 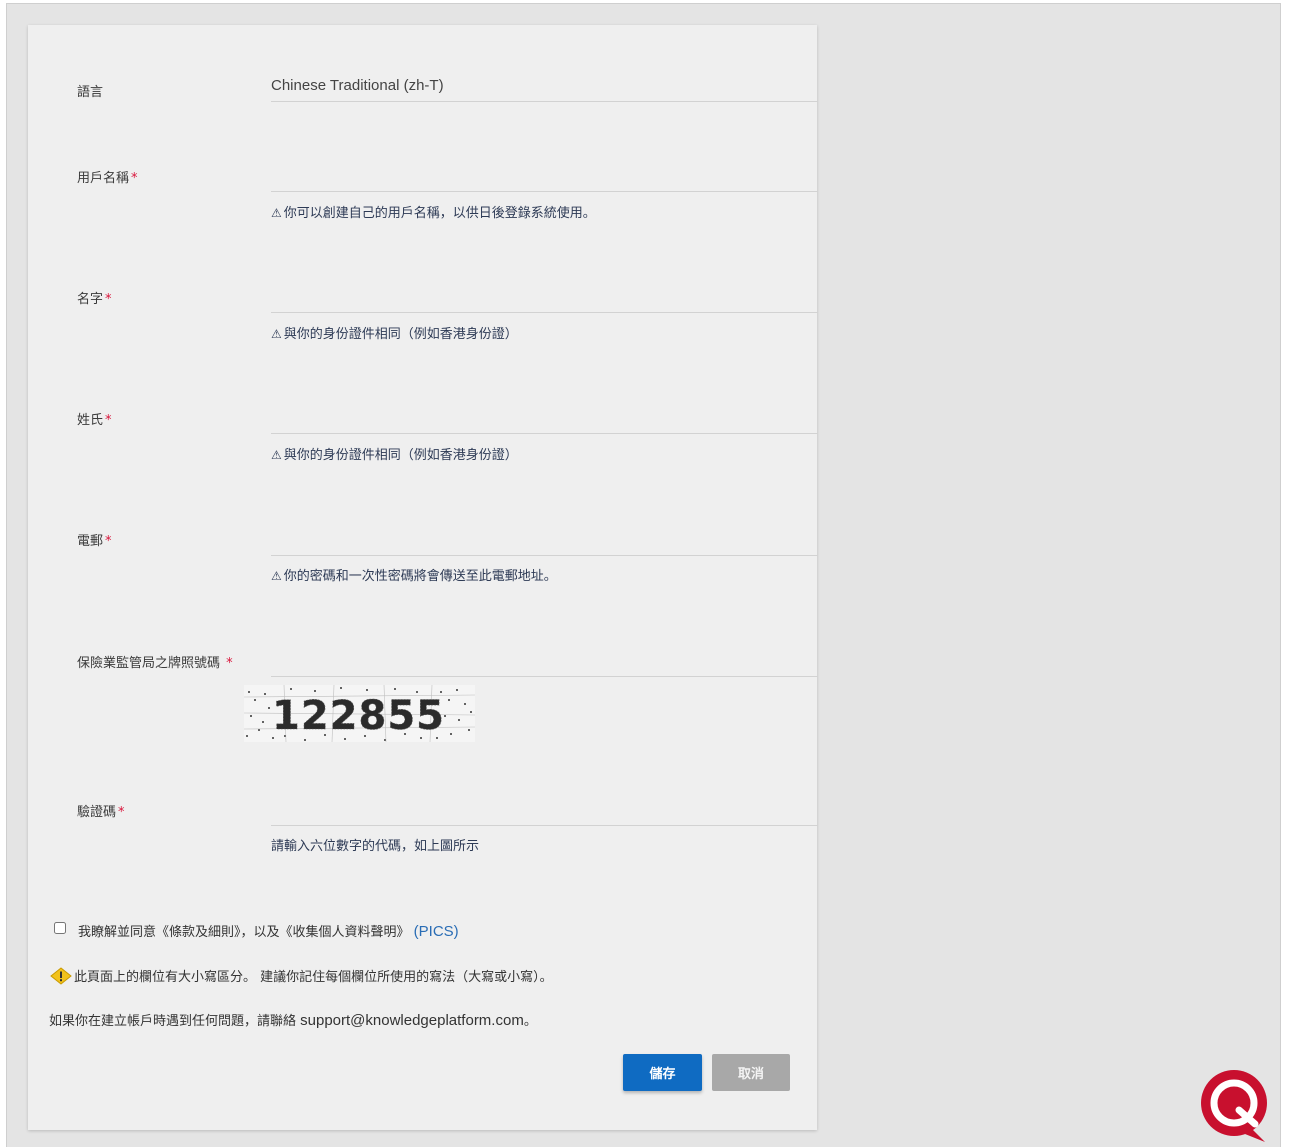 What do you see at coordinates (301, 975) in the screenshot?
I see `case-sensitive-note: 此頁面上的欄位有大小寫區分。 建議你記住每個欄位所使用的寫法（大寫或小寫）。` at bounding box center [301, 975].